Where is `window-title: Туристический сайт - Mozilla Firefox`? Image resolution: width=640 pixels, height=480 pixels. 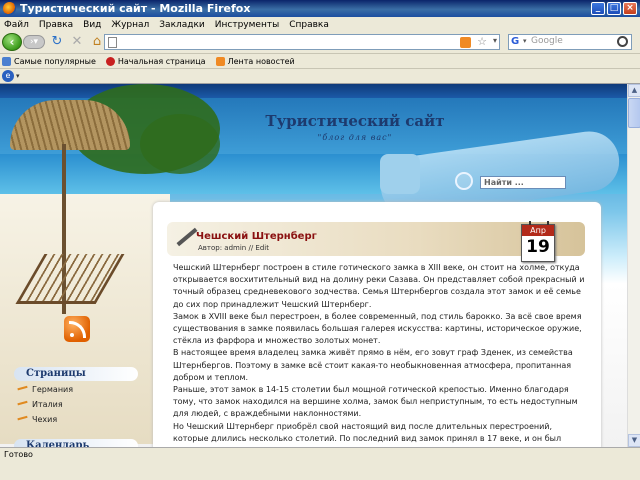 window-title: Туристический сайт - Mozilla Firefox is located at coordinates (135, 8).